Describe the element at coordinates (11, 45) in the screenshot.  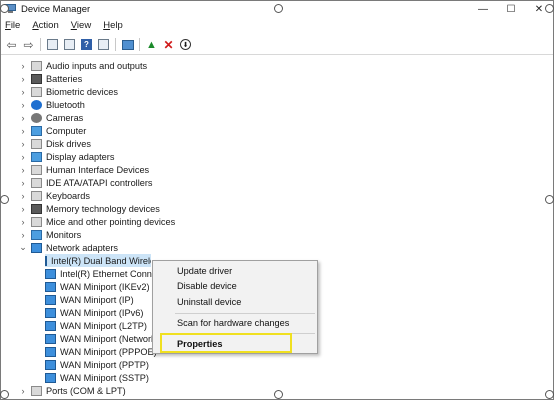
I see `back-icon: ⇦` at that location.